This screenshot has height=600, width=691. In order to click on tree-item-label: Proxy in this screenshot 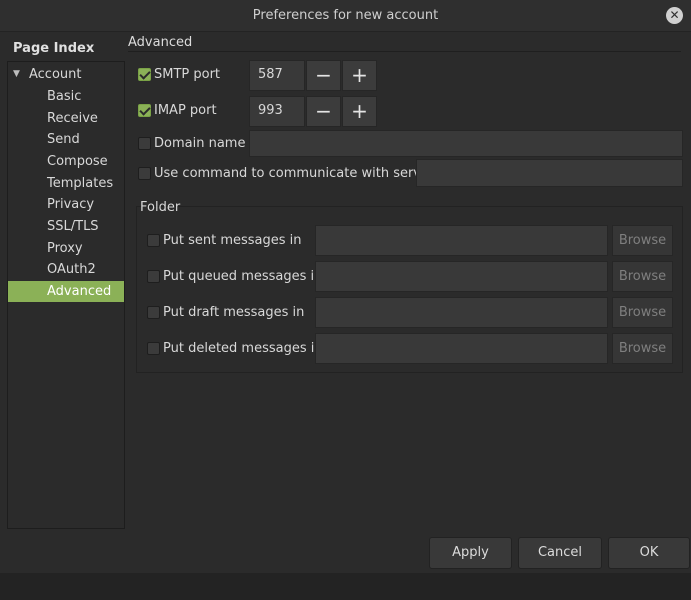, I will do `click(65, 248)`.